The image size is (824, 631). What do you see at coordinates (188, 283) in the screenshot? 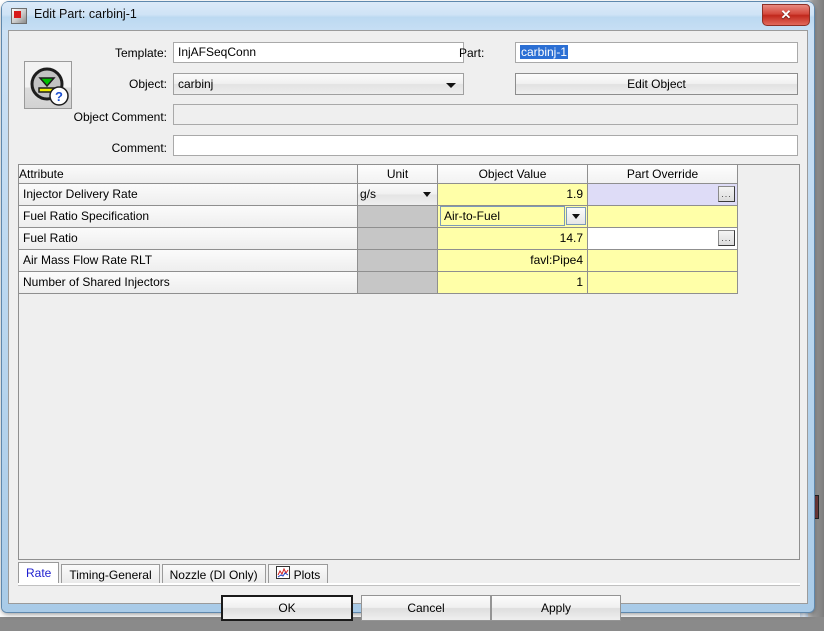
I see `cell-attribute: Number of Shared Injectors` at bounding box center [188, 283].